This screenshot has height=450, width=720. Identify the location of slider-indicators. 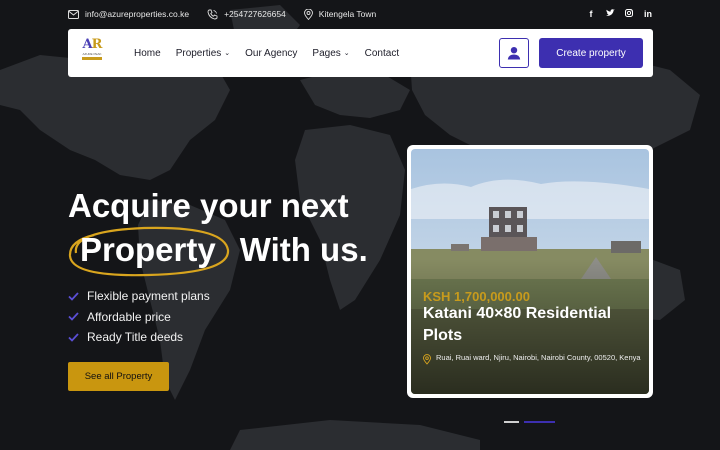
(532, 422).